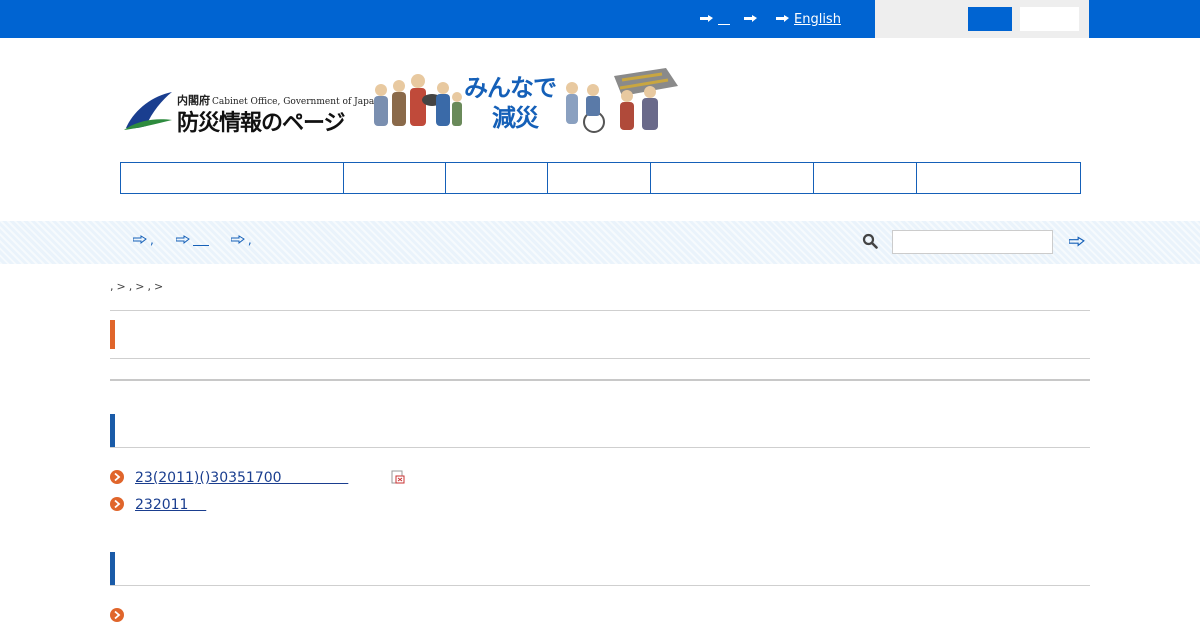 This screenshot has height=630, width=1200. What do you see at coordinates (261, 123) in the screenshot?
I see `site-name: 防災情報のページ` at bounding box center [261, 123].